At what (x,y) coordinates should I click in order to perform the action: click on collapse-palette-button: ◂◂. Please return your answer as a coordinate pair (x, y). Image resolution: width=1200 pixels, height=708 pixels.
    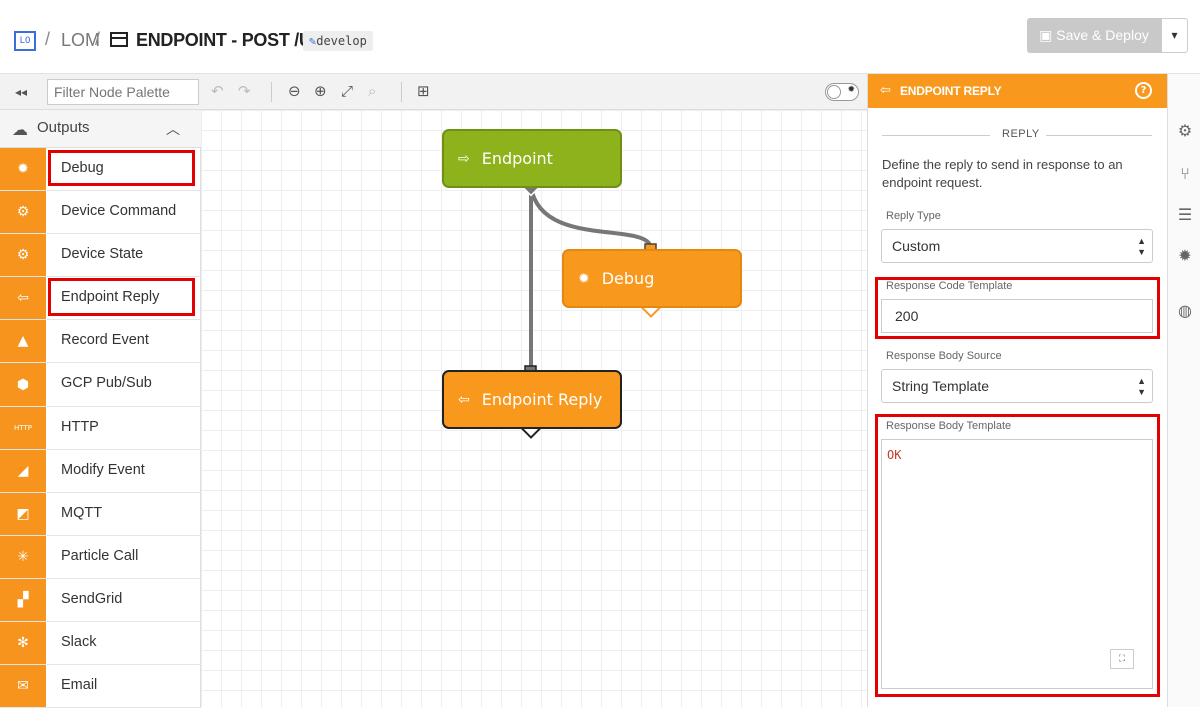
    Looking at the image, I should click on (21, 92).